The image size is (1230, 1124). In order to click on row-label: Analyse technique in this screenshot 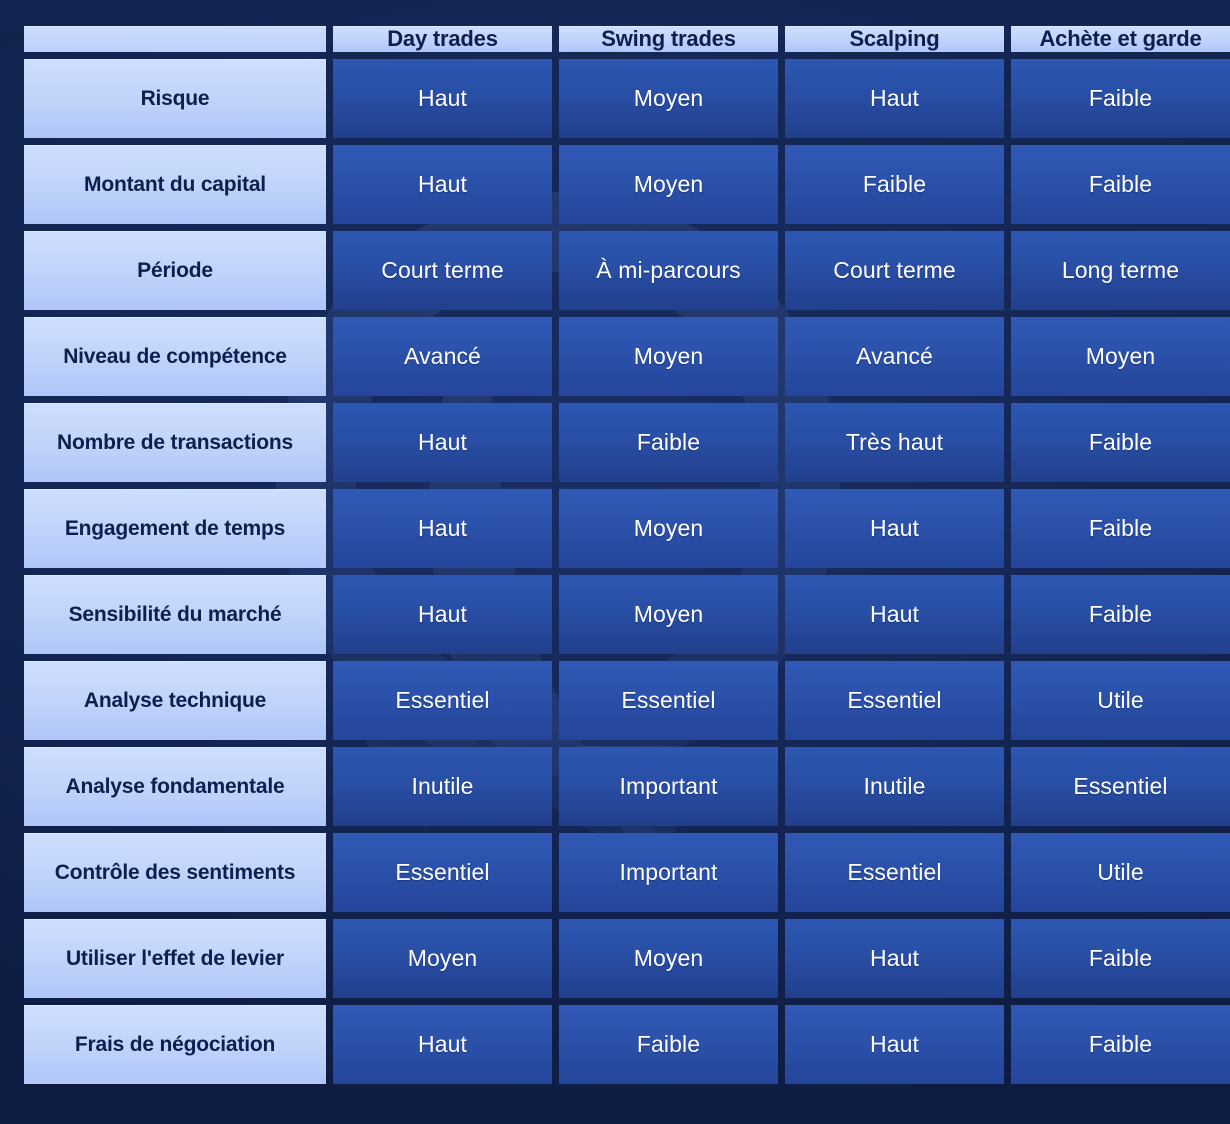, I will do `click(175, 700)`.